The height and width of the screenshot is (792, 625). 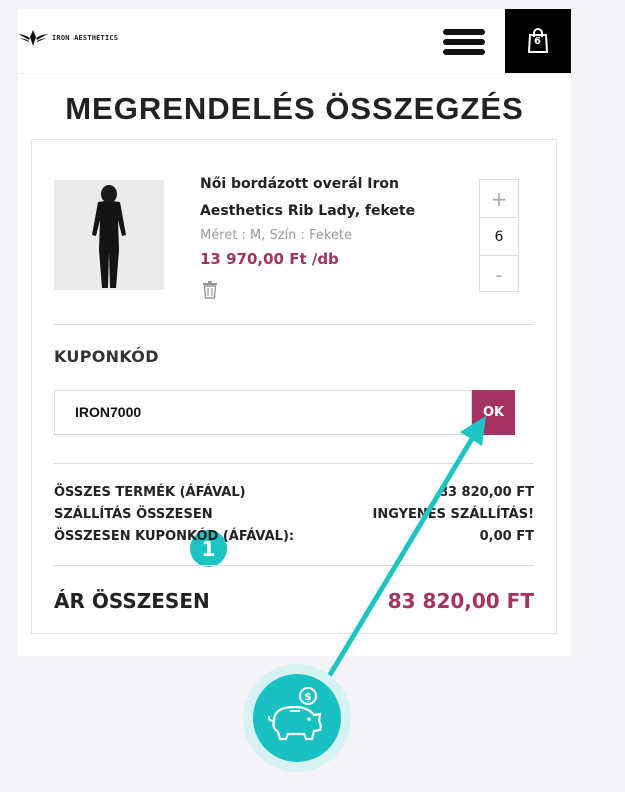 I want to click on coupon-apply-button: OK, so click(x=493, y=412).